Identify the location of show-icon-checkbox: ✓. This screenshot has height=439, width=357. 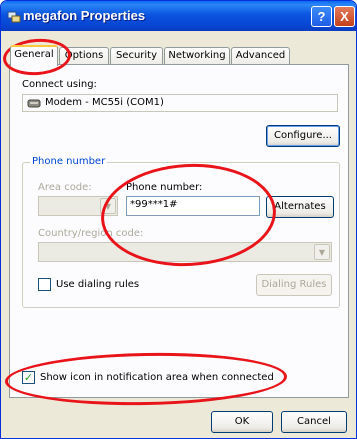
(28, 377).